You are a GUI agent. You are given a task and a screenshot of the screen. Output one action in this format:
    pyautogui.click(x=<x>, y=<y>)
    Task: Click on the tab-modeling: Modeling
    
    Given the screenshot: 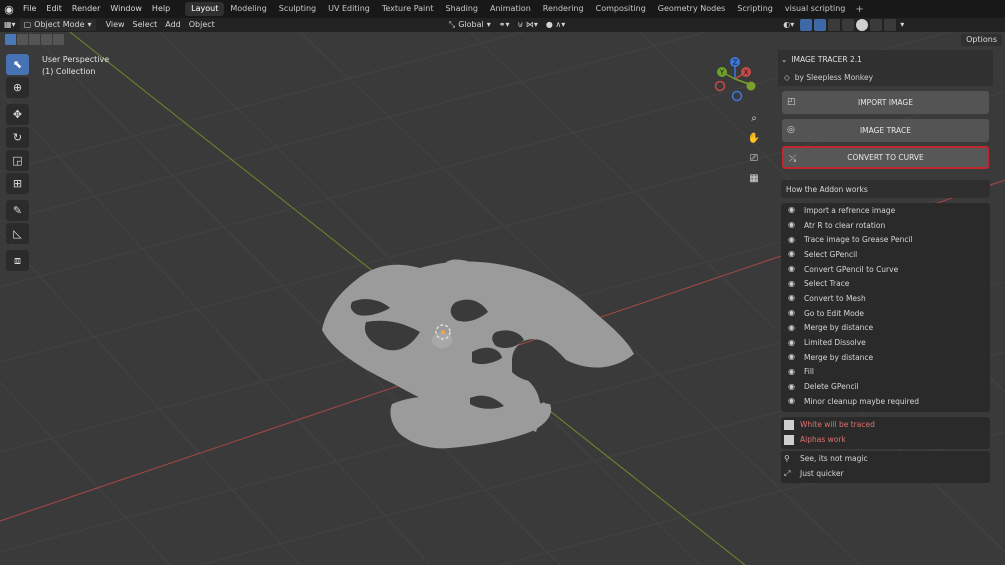 What is the action you would take?
    pyautogui.click(x=248, y=9)
    